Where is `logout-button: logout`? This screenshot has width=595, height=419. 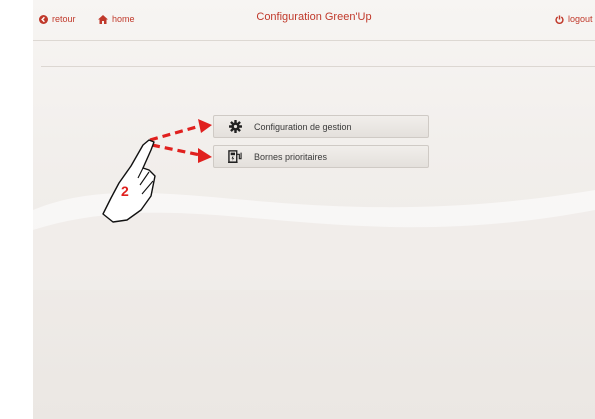 logout-button: logout is located at coordinates (574, 19).